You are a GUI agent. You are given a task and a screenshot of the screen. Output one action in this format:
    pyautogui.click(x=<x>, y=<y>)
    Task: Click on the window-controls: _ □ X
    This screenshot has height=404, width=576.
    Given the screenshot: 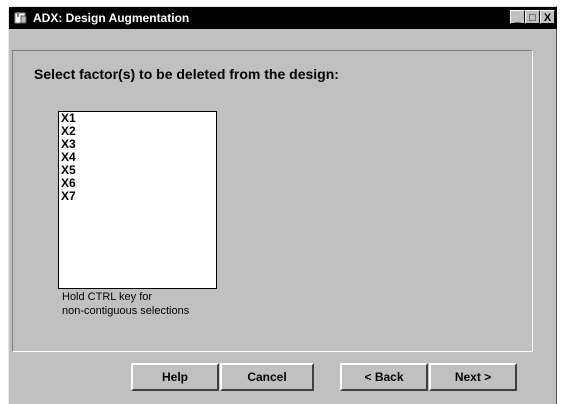 What is the action you would take?
    pyautogui.click(x=532, y=17)
    